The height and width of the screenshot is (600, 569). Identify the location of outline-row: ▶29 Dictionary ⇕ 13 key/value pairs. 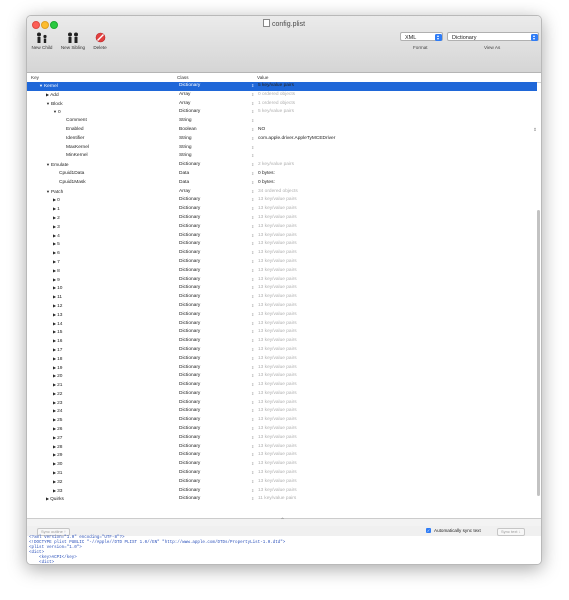
(282, 455).